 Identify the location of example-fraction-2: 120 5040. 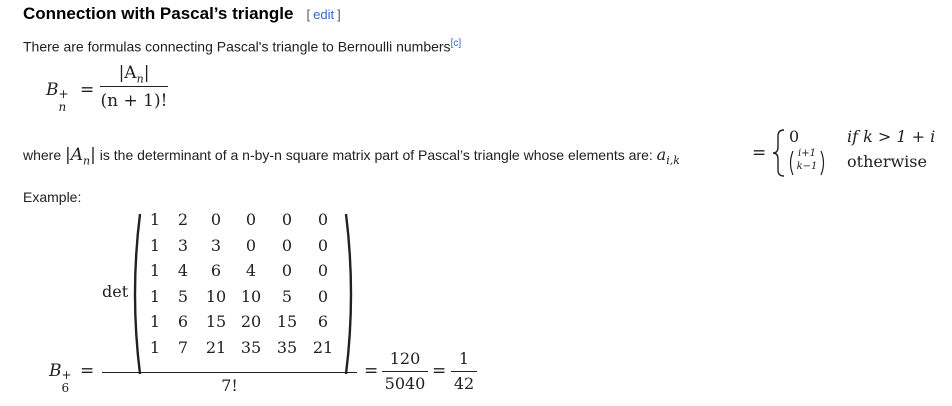
(405, 371).